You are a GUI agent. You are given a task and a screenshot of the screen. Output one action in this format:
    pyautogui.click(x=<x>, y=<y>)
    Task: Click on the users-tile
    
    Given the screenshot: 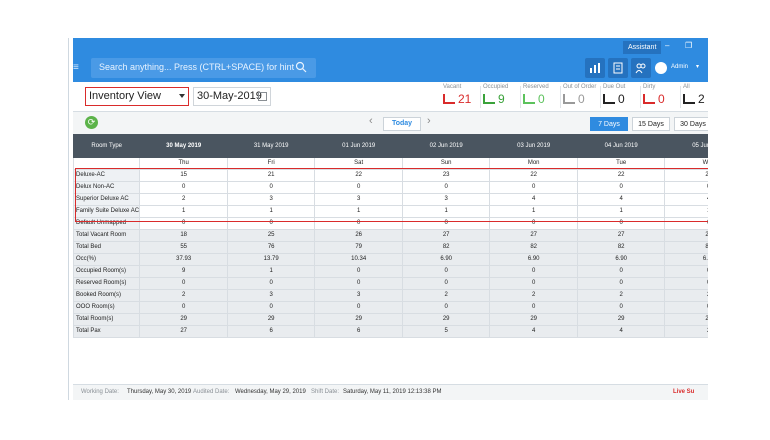 What is the action you would take?
    pyautogui.click(x=641, y=68)
    